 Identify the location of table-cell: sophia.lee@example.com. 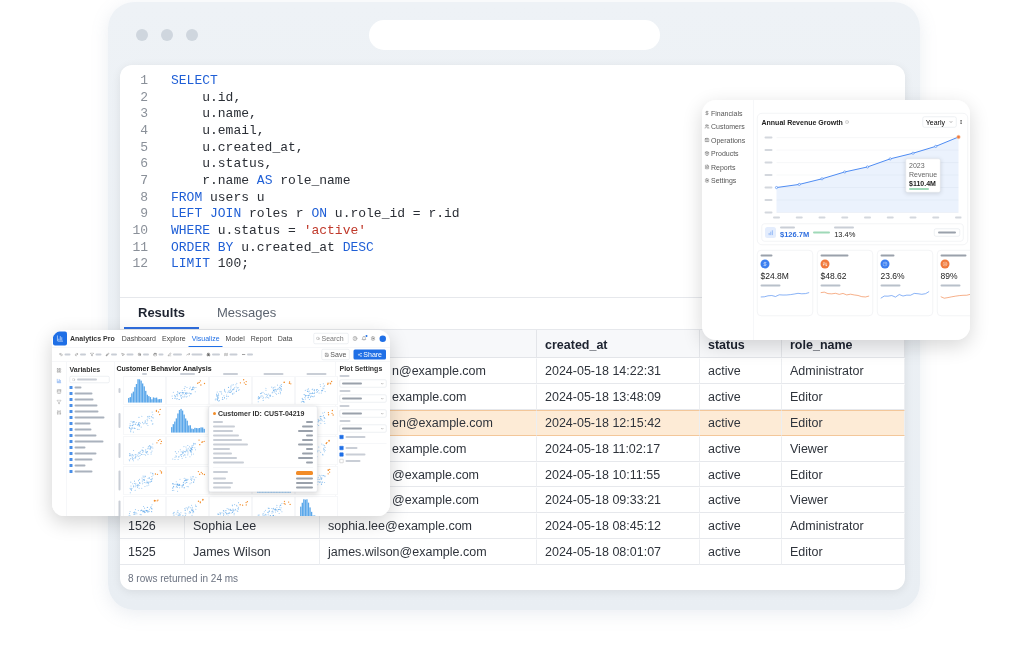
(428, 526).